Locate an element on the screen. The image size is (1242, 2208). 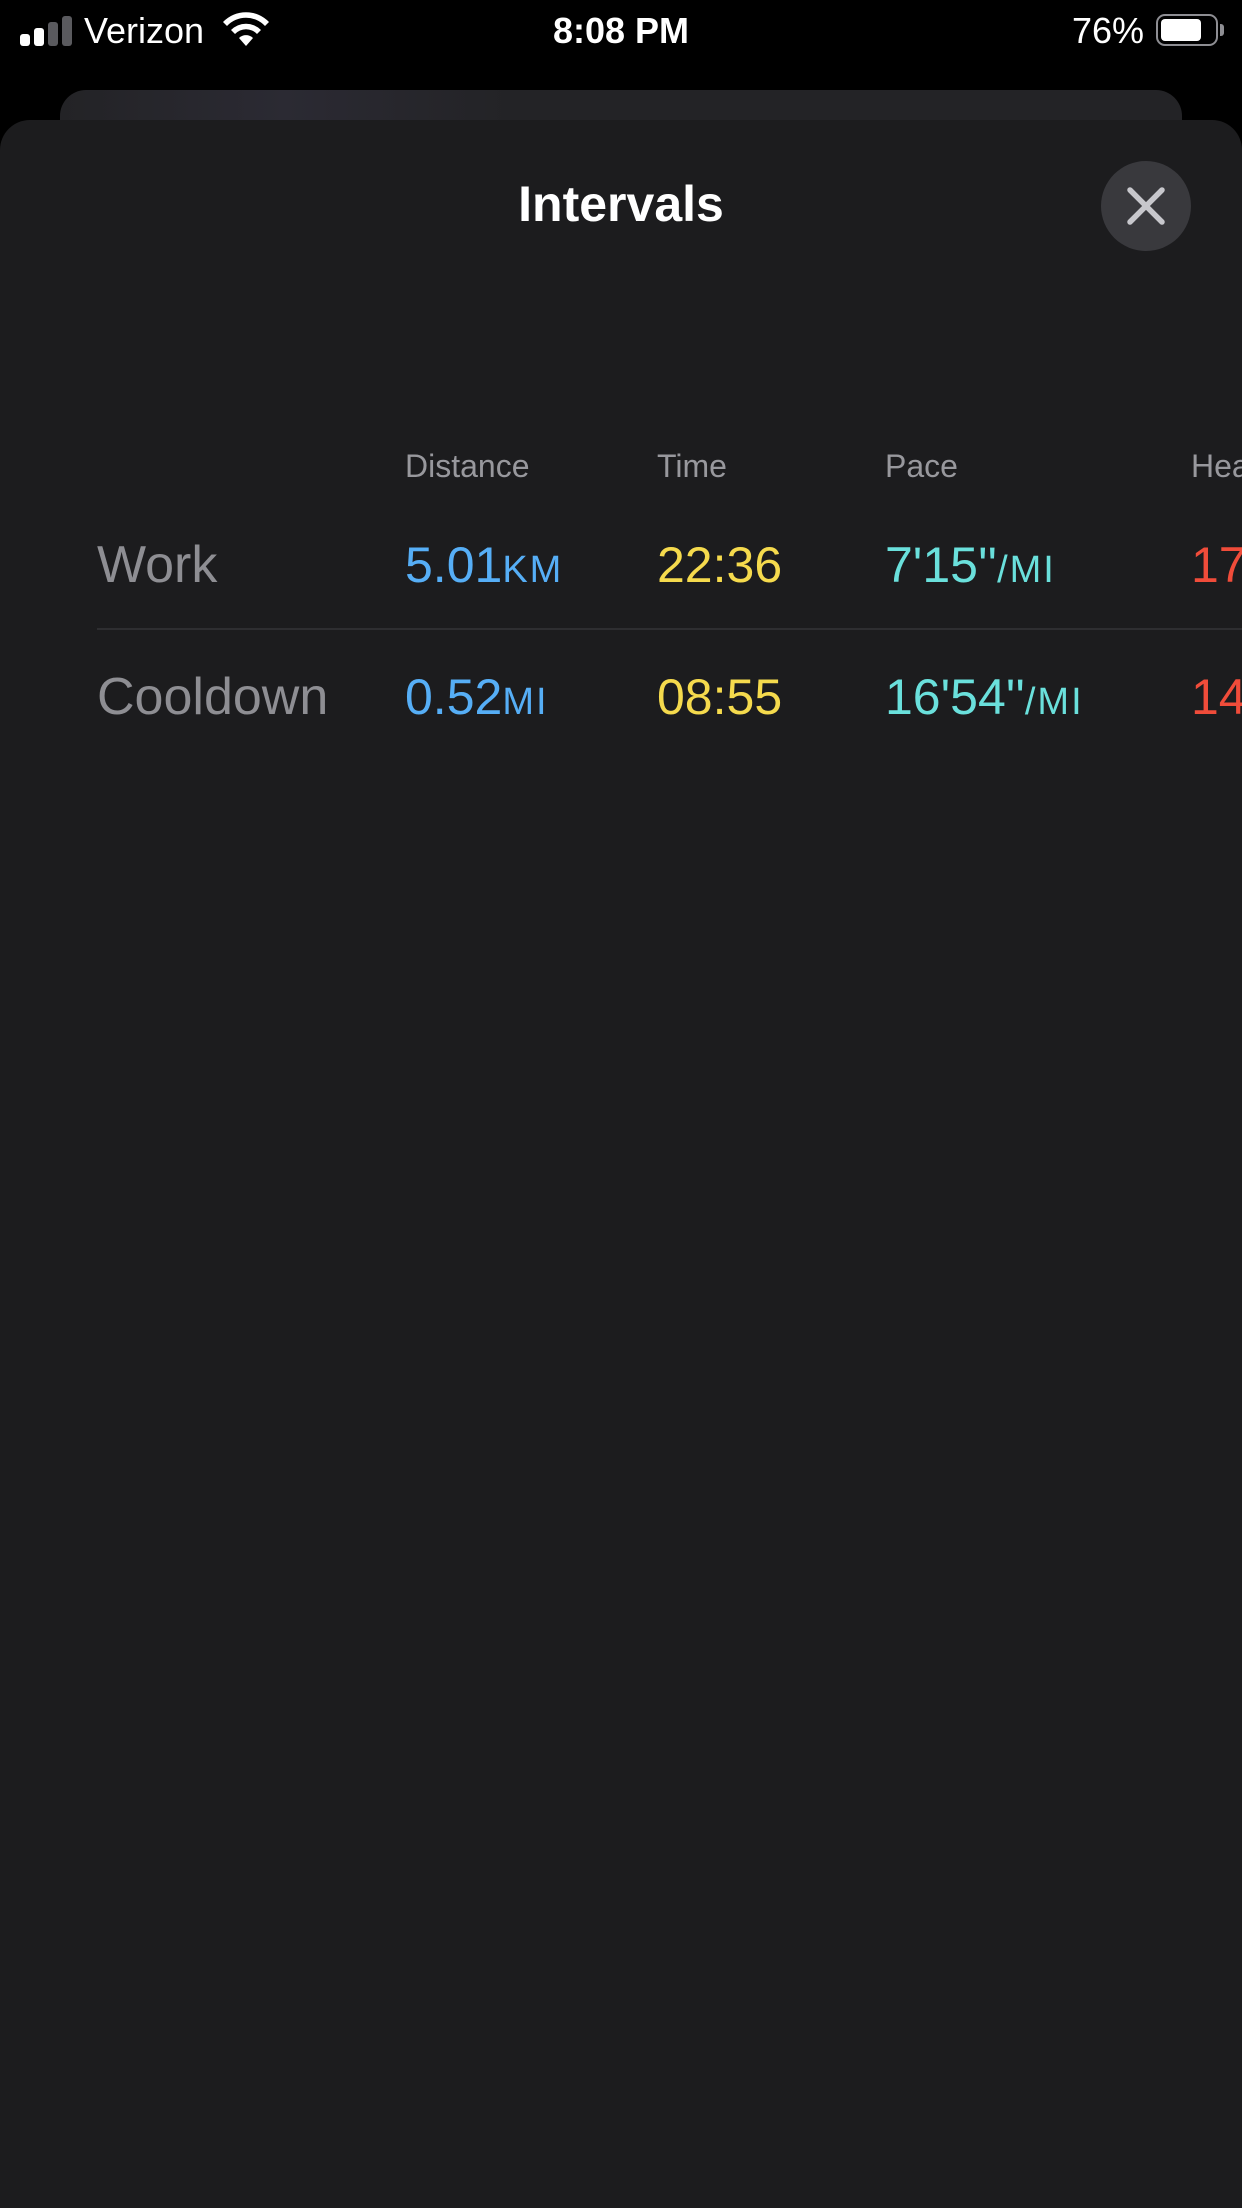
work-distance-unit: KM is located at coordinates (533, 570).